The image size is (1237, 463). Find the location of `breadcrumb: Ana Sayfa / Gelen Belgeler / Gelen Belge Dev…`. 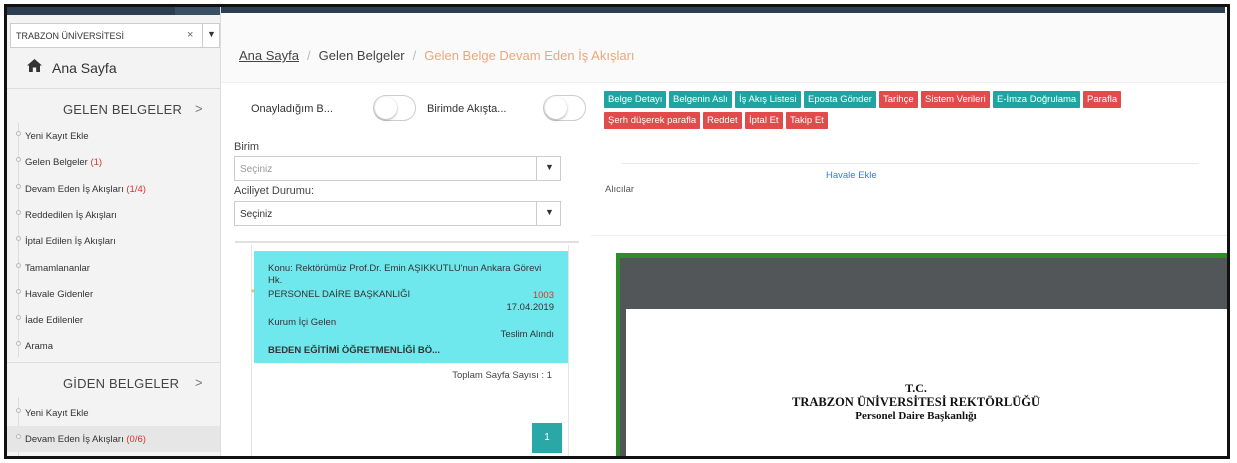

breadcrumb: Ana Sayfa / Gelen Belgeler / Gelen Belge Dev… is located at coordinates (437, 55).